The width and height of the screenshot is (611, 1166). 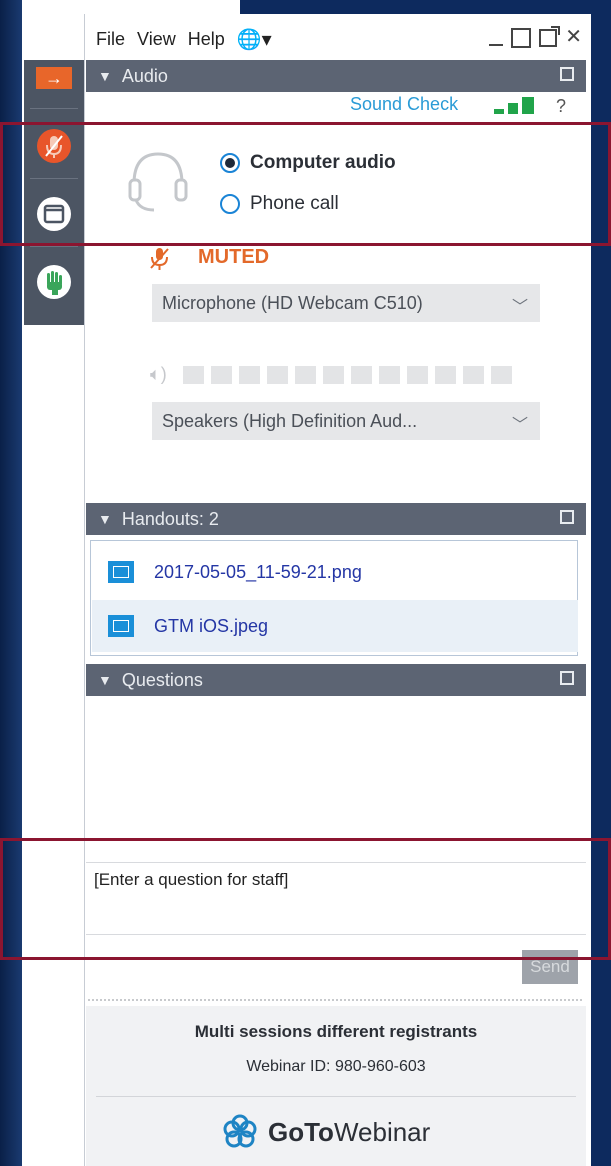 I want to click on minimize-icon, so click(x=496, y=36).